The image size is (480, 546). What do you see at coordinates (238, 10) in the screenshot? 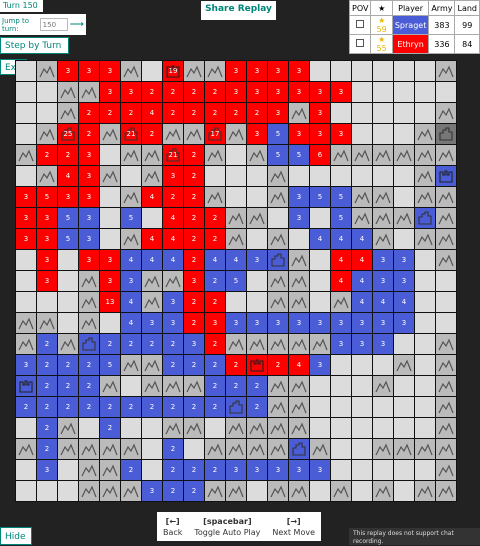
I see `share-replay-button: Share Replay` at bounding box center [238, 10].